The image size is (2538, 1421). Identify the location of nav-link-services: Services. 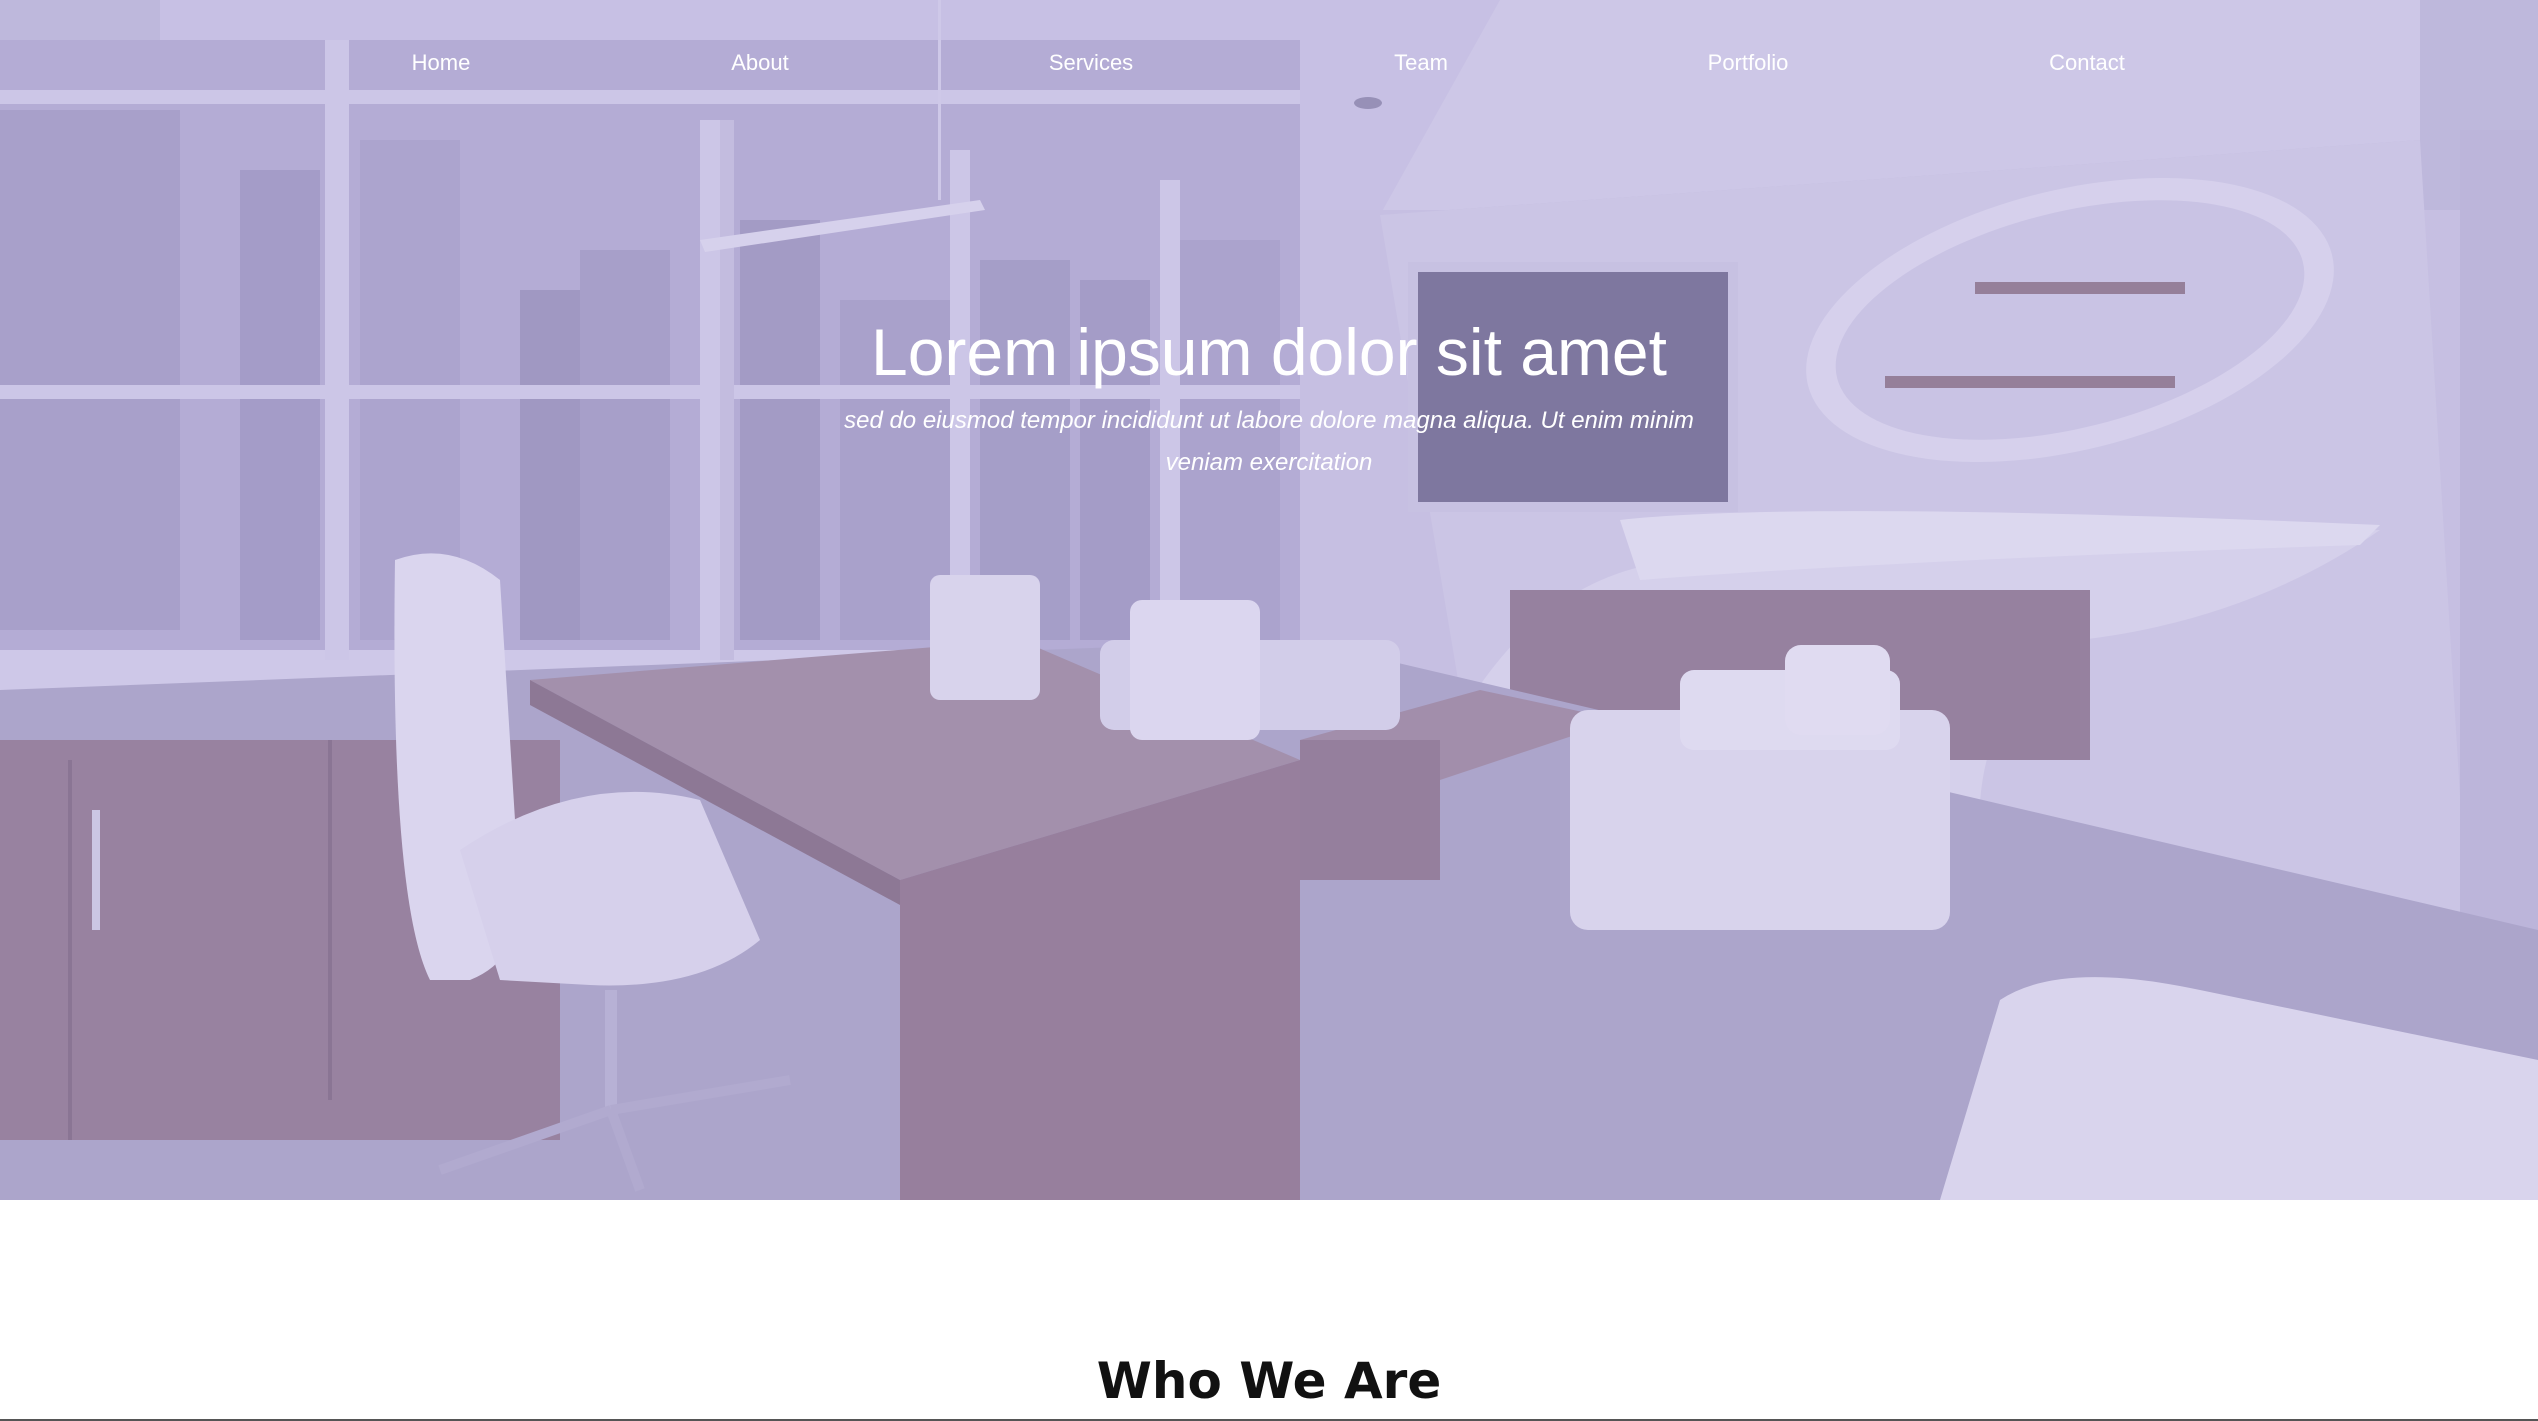
(1091, 63).